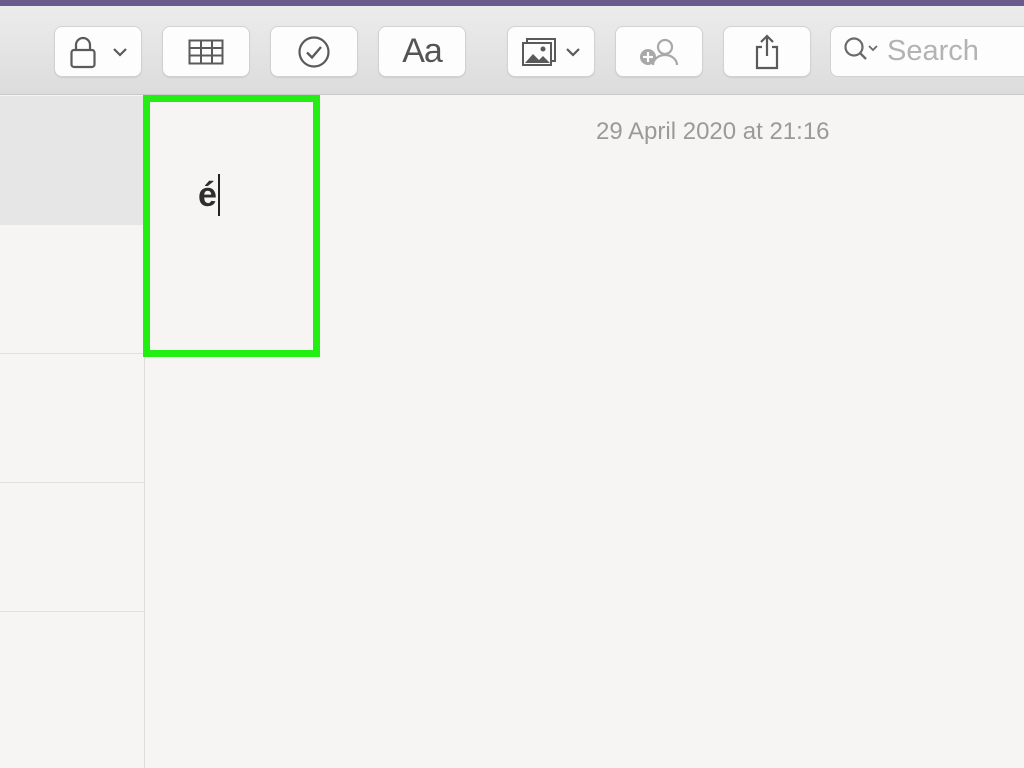 Image resolution: width=1024 pixels, height=768 pixels. I want to click on lock-button, so click(98, 51).